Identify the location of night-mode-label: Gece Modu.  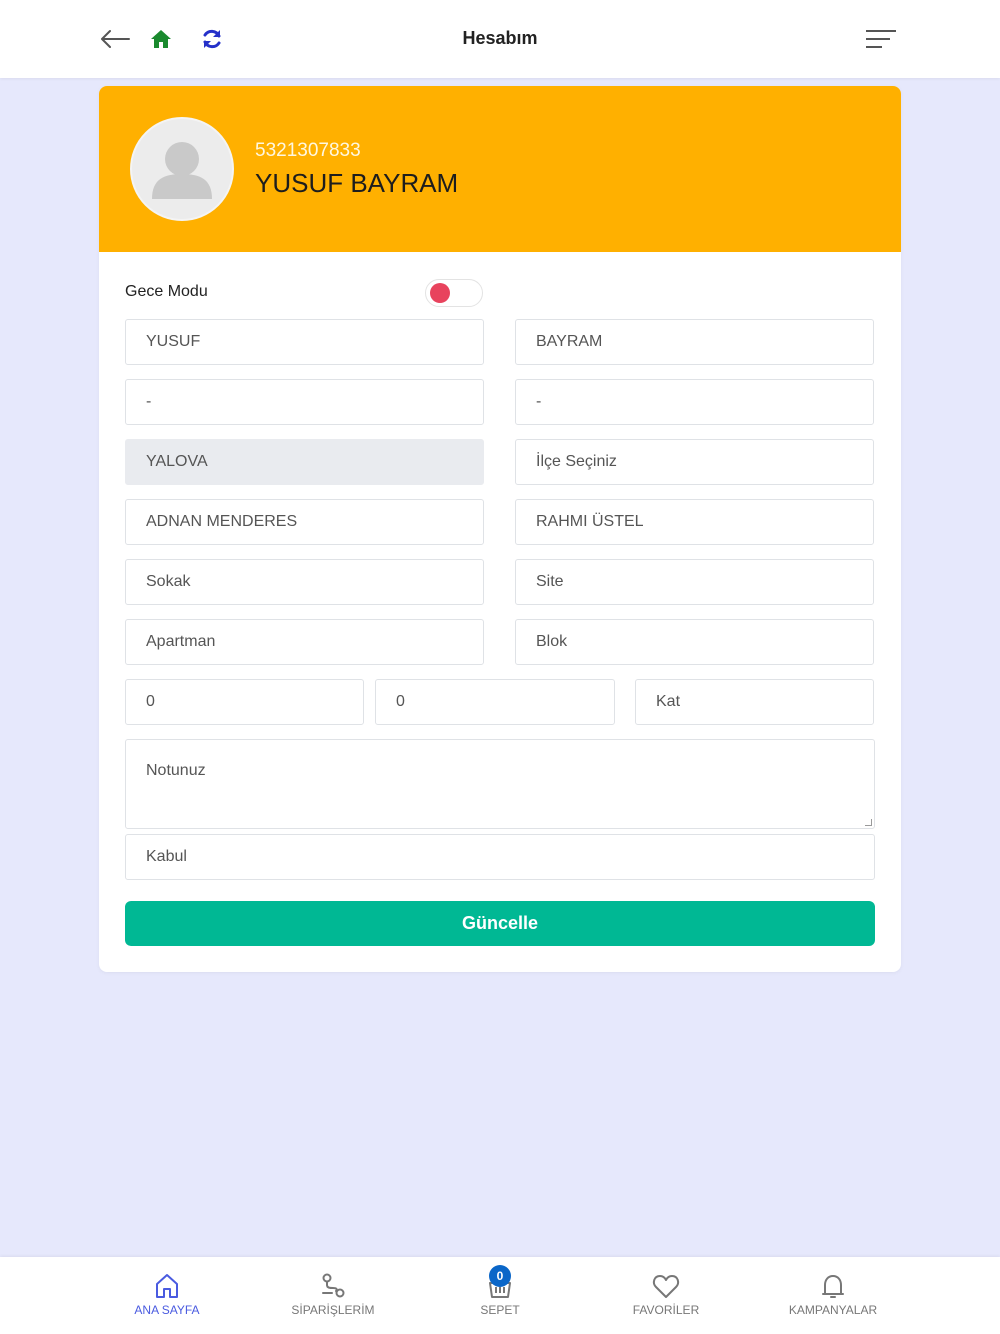
(166, 291).